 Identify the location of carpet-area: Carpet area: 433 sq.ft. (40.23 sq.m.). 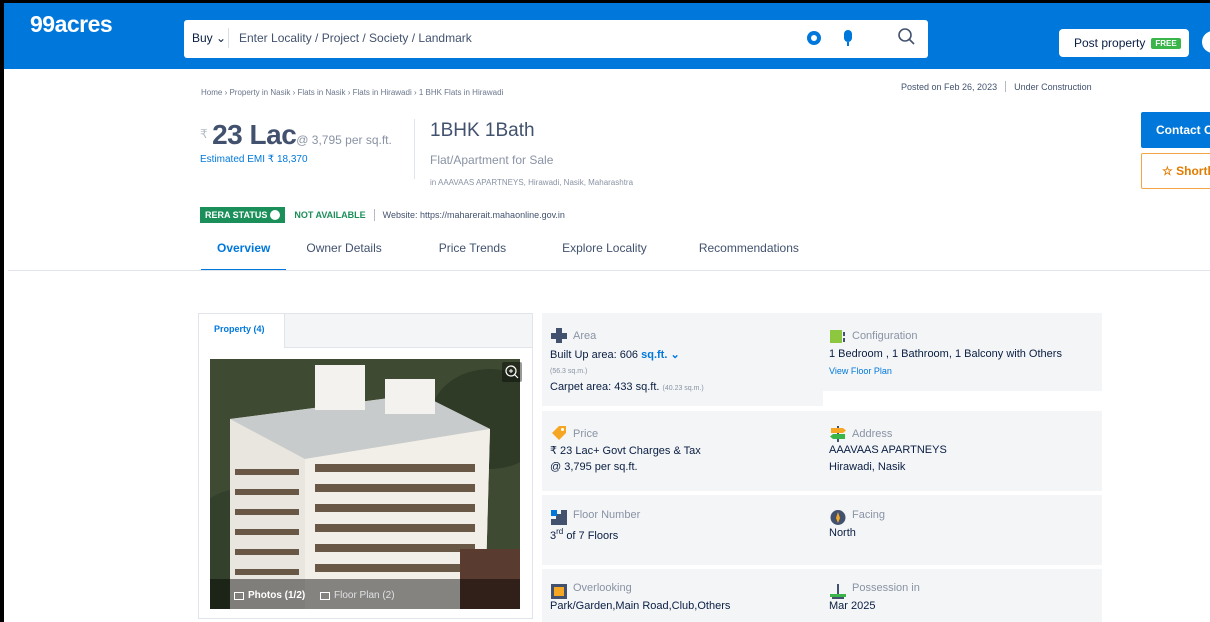
(627, 387).